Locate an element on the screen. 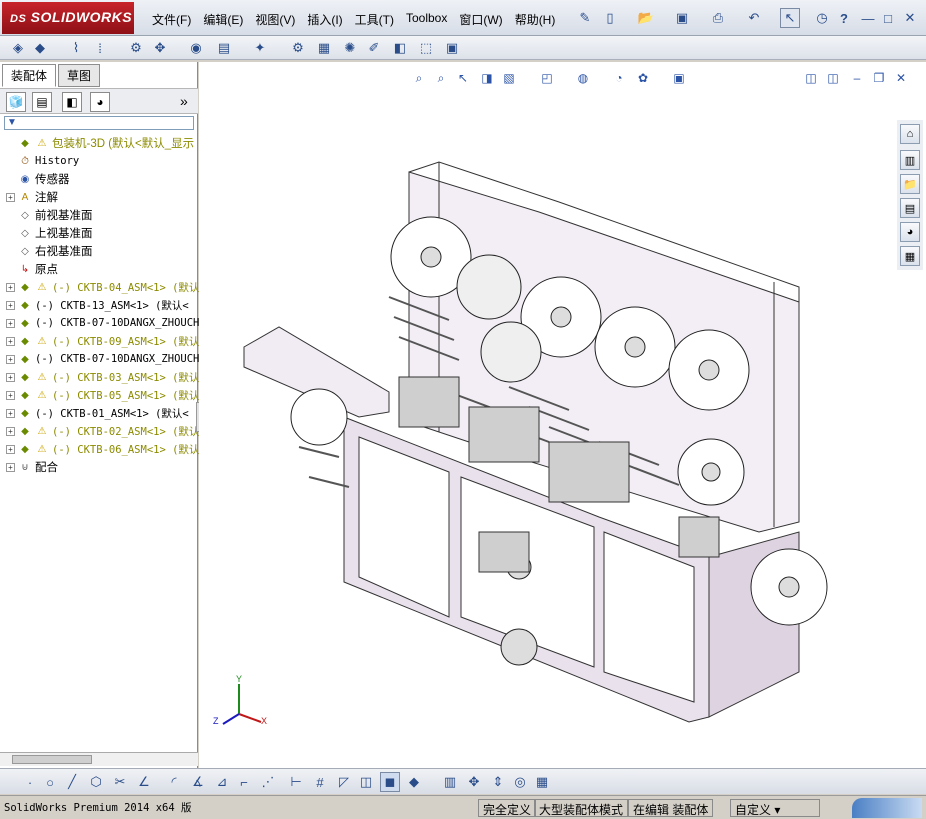 The width and height of the screenshot is (926, 819). pan-icon: ⇕ is located at coordinates (498, 782).